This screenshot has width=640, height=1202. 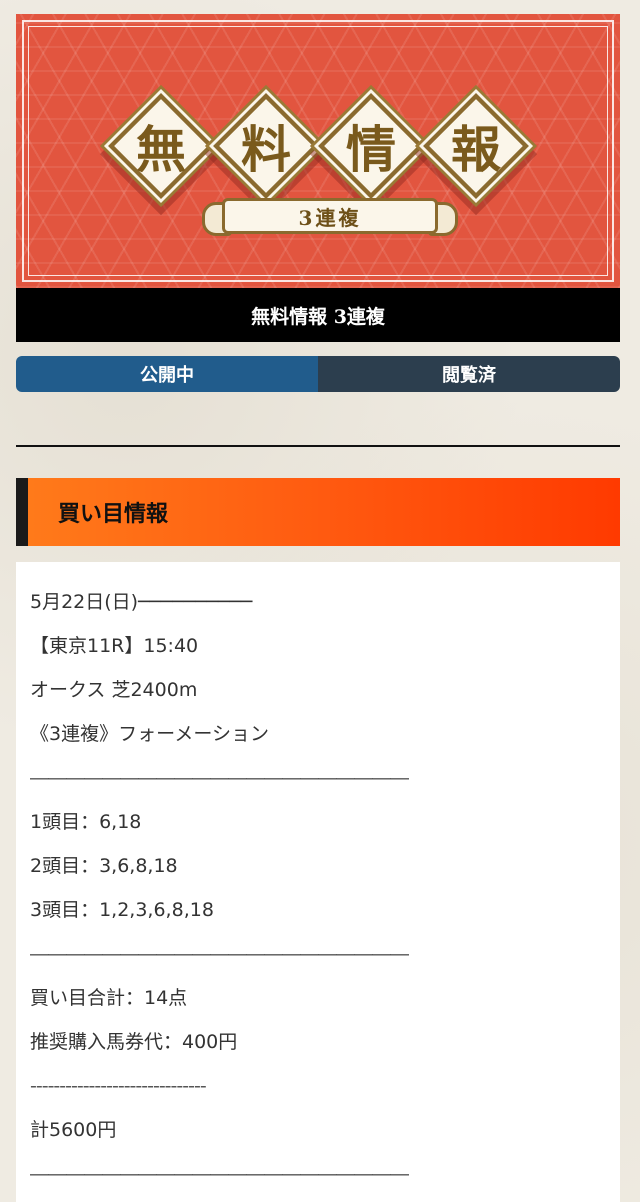 What do you see at coordinates (109, 998) in the screenshot?
I see `total-bets: 買い目合計：14点` at bounding box center [109, 998].